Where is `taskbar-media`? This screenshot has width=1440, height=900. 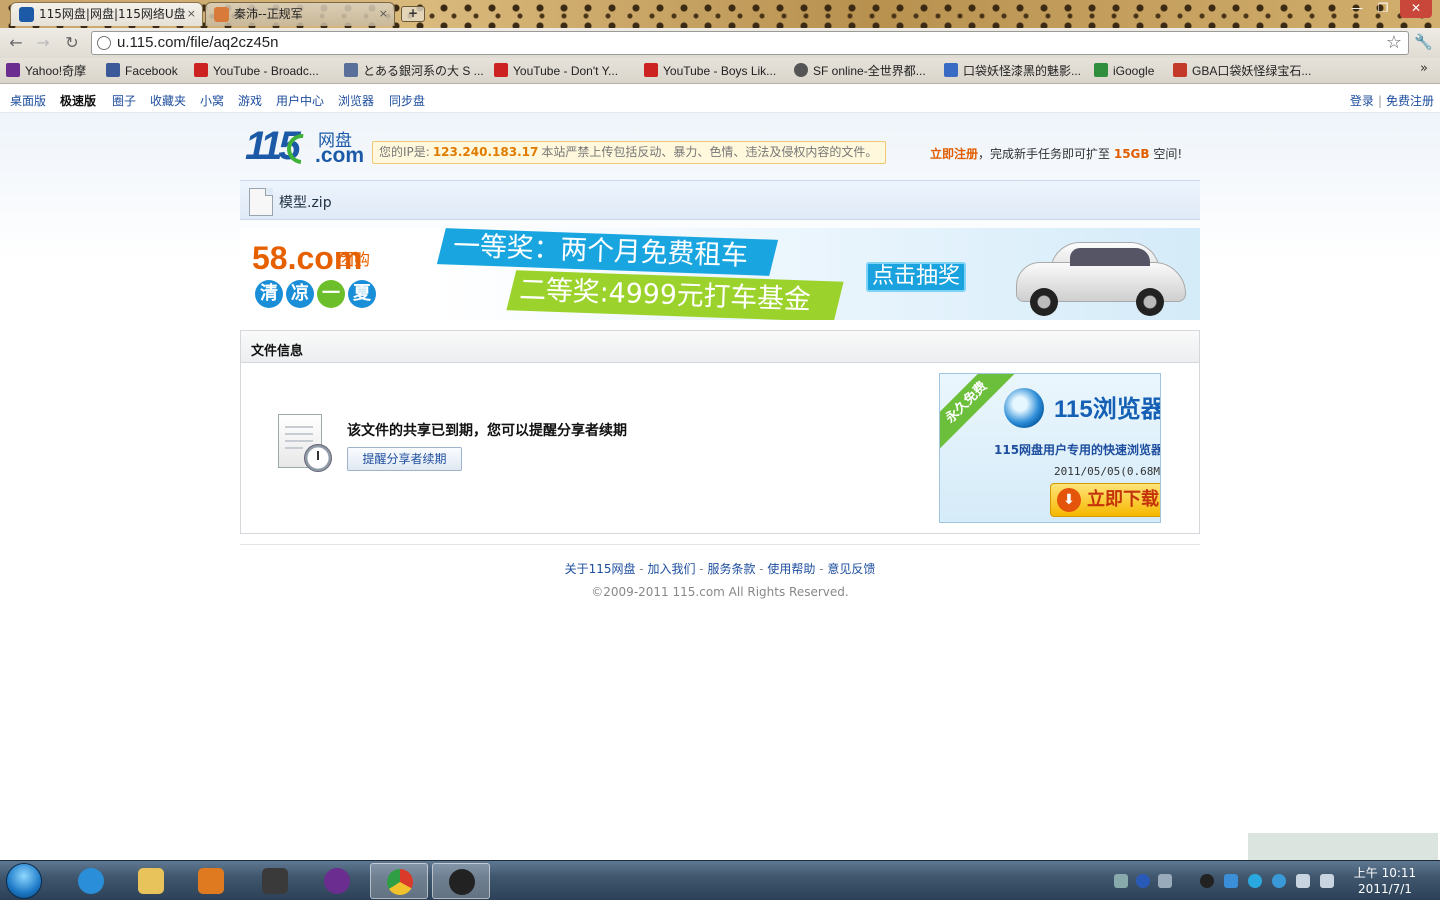 taskbar-media is located at coordinates (211, 881).